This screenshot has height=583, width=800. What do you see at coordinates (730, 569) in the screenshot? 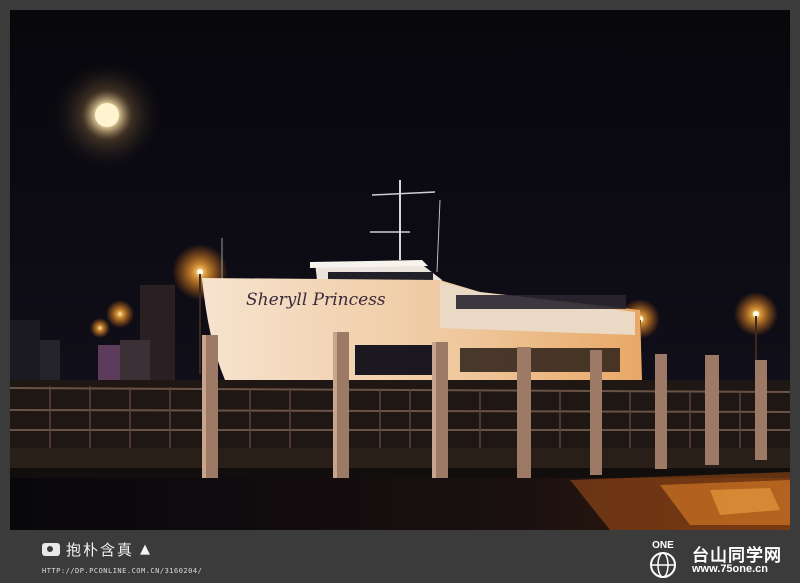
I see `logo-url: www.75one.cn` at bounding box center [730, 569].